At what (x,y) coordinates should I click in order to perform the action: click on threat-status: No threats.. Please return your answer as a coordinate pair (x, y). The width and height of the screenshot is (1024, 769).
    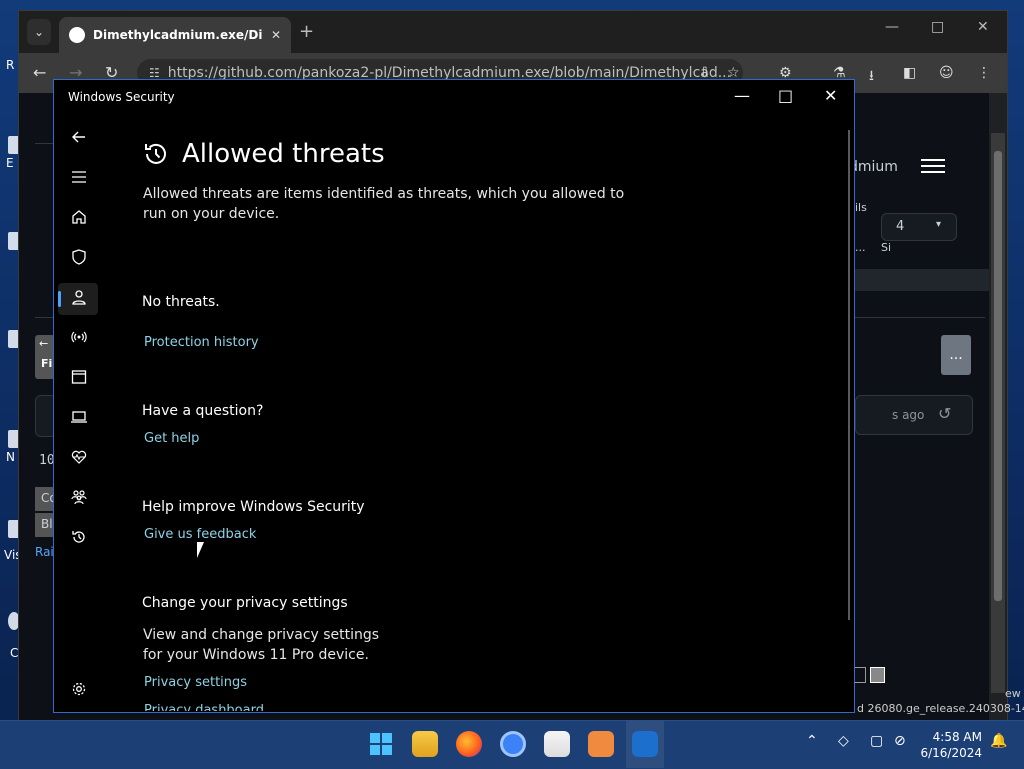
    Looking at the image, I should click on (181, 302).